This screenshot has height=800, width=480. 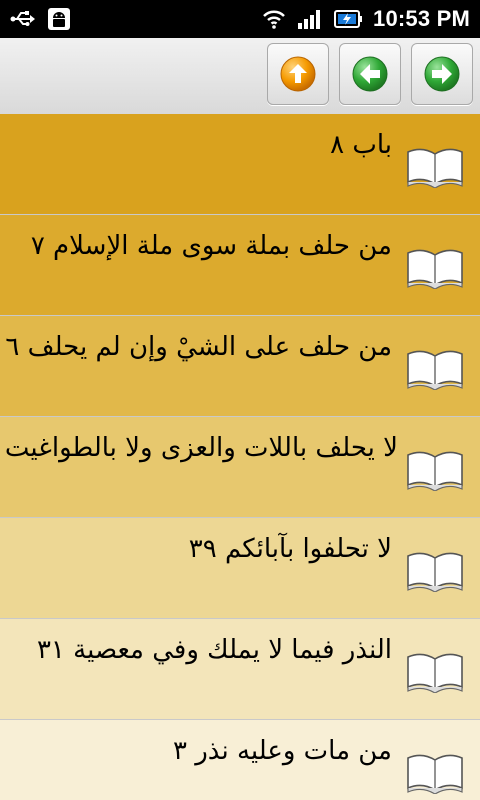 What do you see at coordinates (274, 19) in the screenshot?
I see `wifi-icon` at bounding box center [274, 19].